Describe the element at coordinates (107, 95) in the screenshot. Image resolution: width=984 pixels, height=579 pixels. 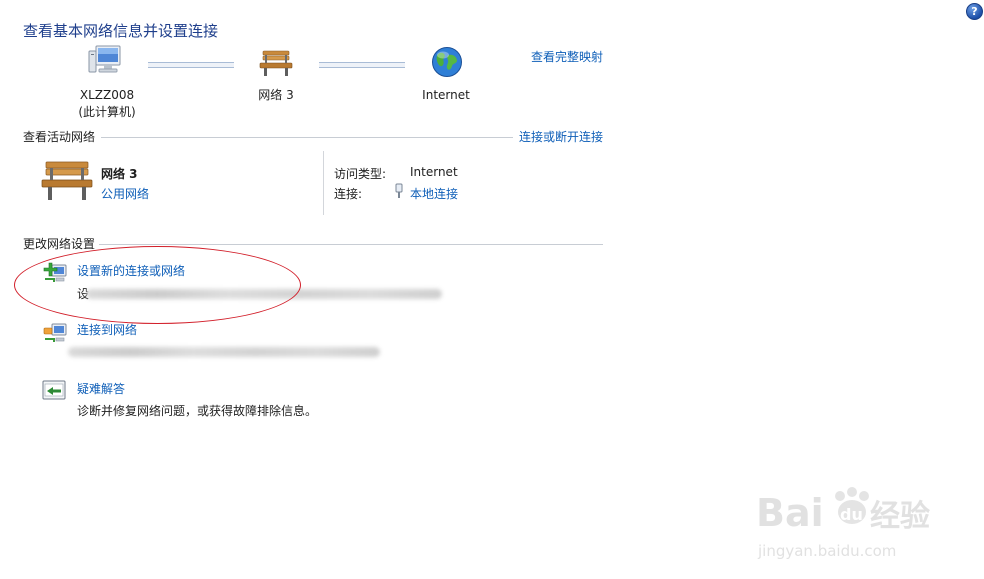
I see `computer-name: XLZZ008` at that location.